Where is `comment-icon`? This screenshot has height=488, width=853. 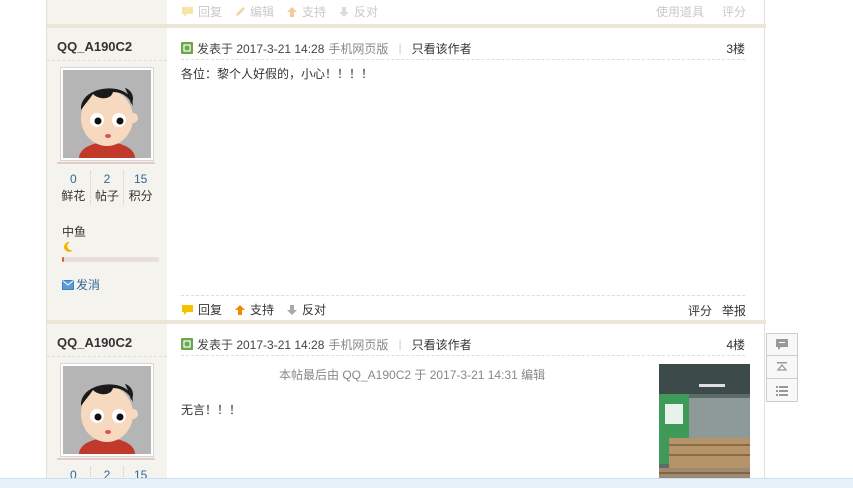
comment-icon is located at coordinates (782, 344).